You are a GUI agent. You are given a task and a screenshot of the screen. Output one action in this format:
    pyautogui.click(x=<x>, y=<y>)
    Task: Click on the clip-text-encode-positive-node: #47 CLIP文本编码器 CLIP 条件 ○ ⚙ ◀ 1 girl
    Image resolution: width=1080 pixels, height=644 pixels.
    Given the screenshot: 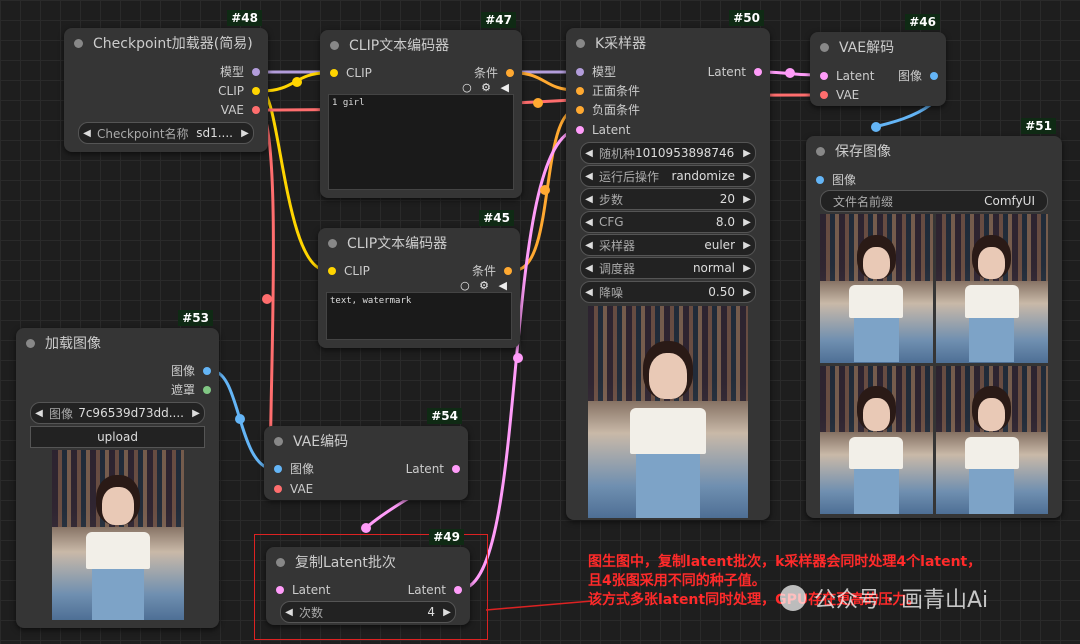 What is the action you would take?
    pyautogui.click(x=421, y=105)
    